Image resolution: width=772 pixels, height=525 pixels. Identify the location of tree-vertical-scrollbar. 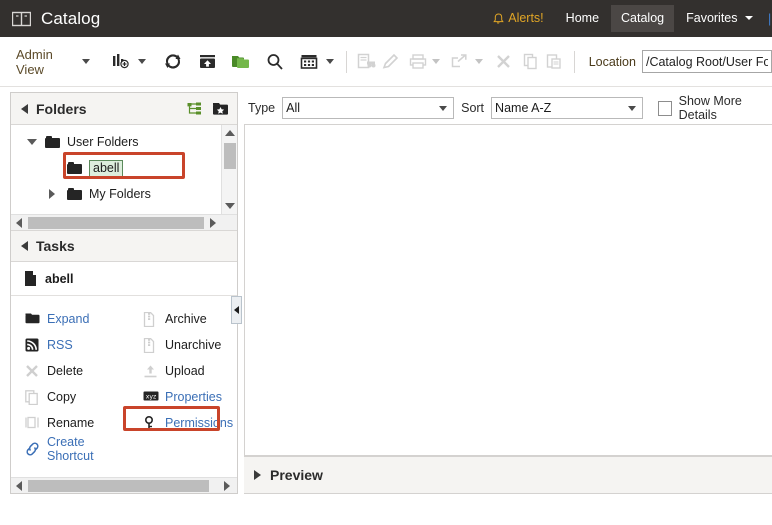
(229, 169).